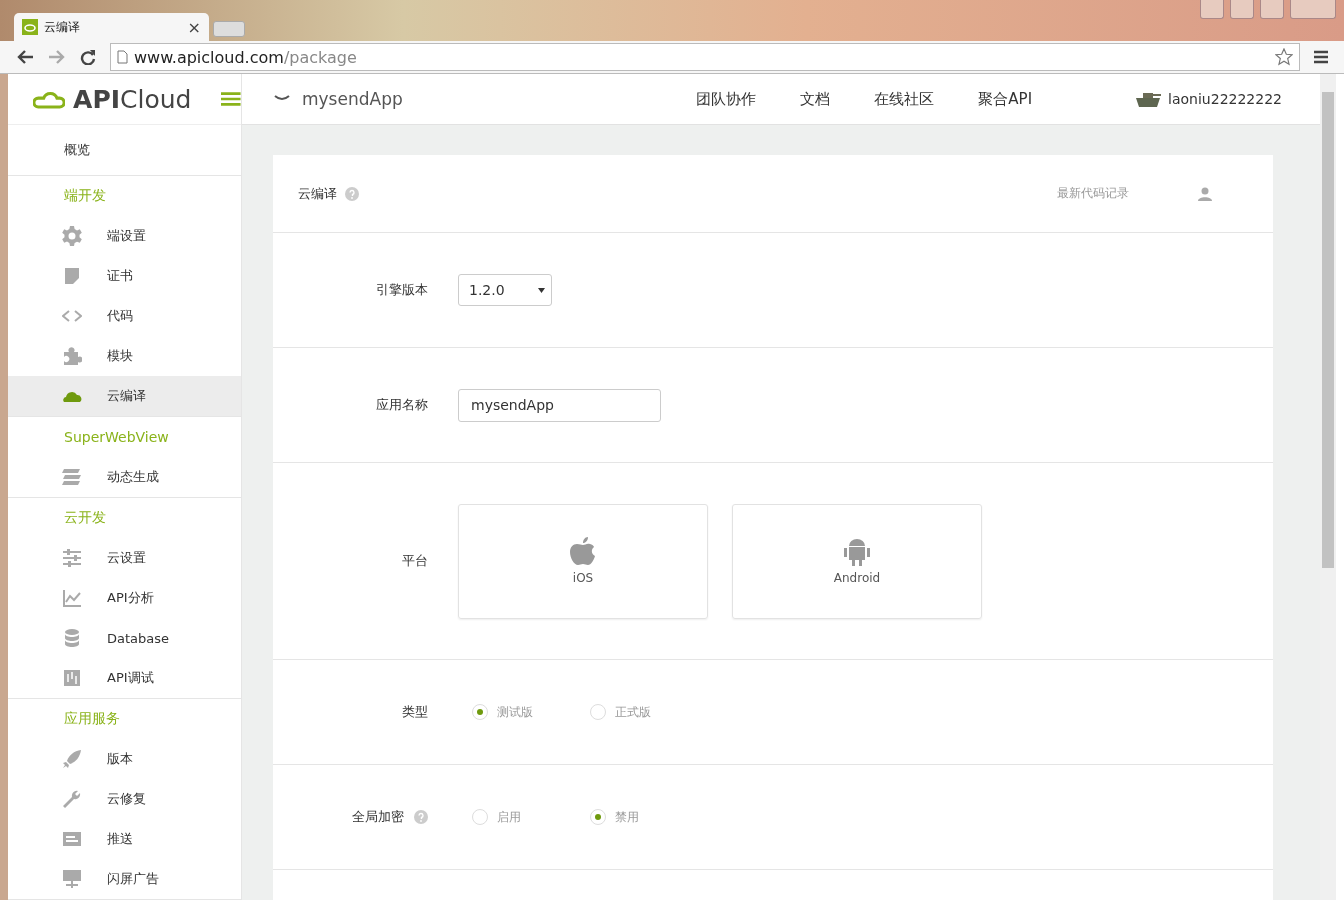 The image size is (1344, 900). Describe the element at coordinates (1321, 57) in the screenshot. I see `menu-icon` at that location.